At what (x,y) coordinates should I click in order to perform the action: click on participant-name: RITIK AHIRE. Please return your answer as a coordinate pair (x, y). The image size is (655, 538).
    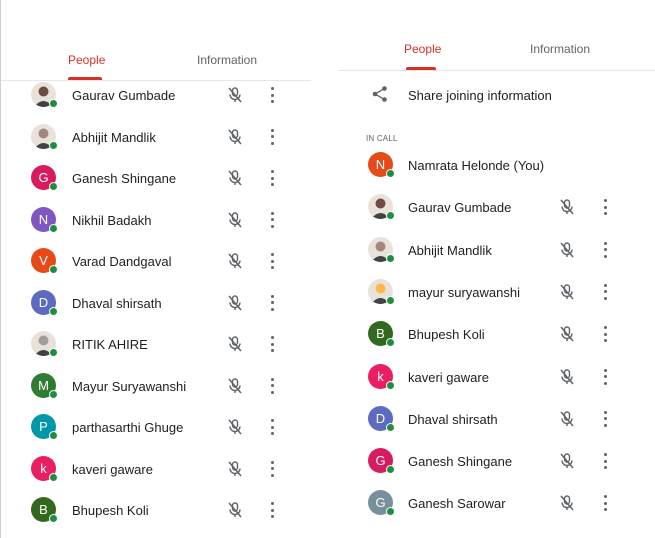
    Looking at the image, I should click on (110, 344).